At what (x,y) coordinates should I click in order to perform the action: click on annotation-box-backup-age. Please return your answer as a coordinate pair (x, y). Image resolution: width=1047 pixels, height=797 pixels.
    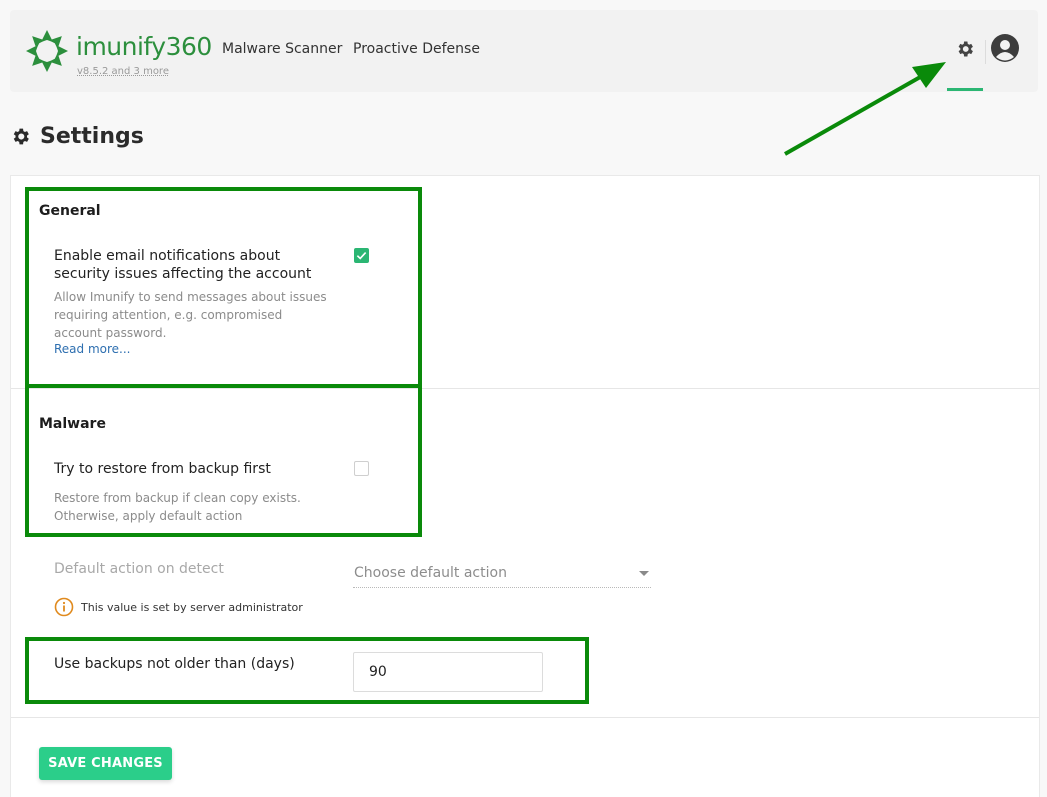
    Looking at the image, I should click on (307, 670).